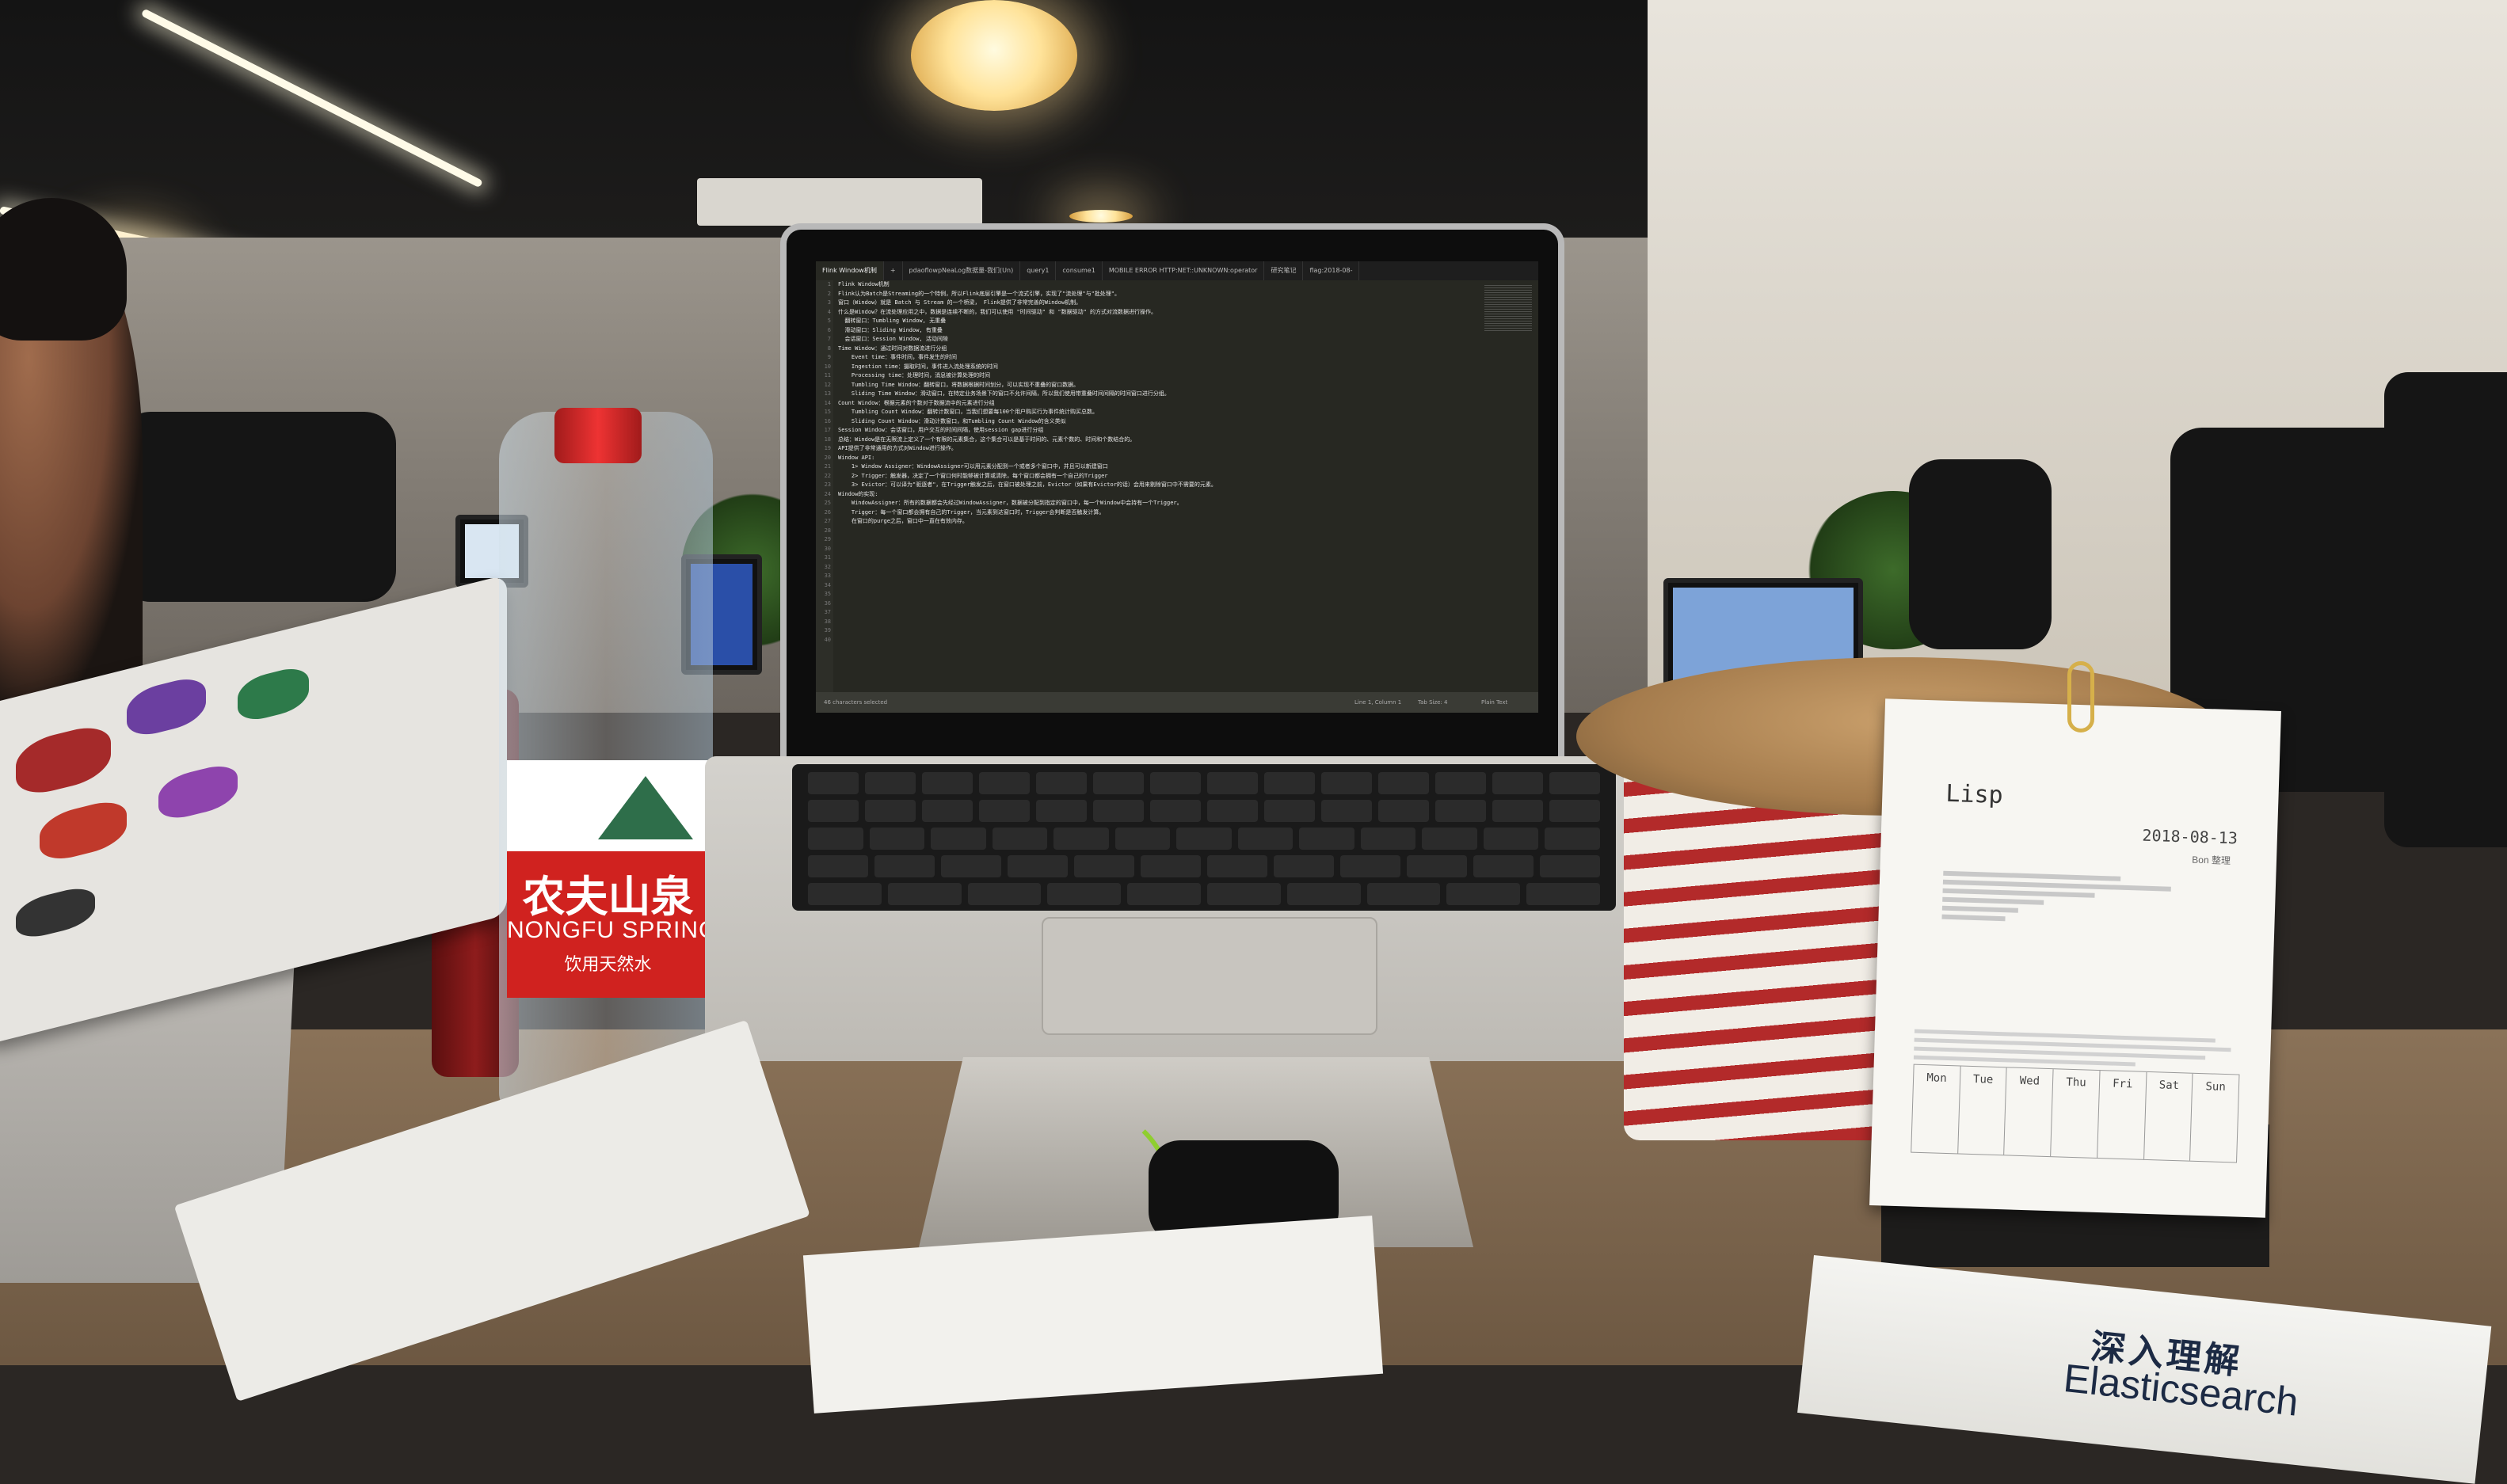 The height and width of the screenshot is (1484, 2507). Describe the element at coordinates (1284, 271) in the screenshot. I see `editor-tab: 研究笔记` at that location.